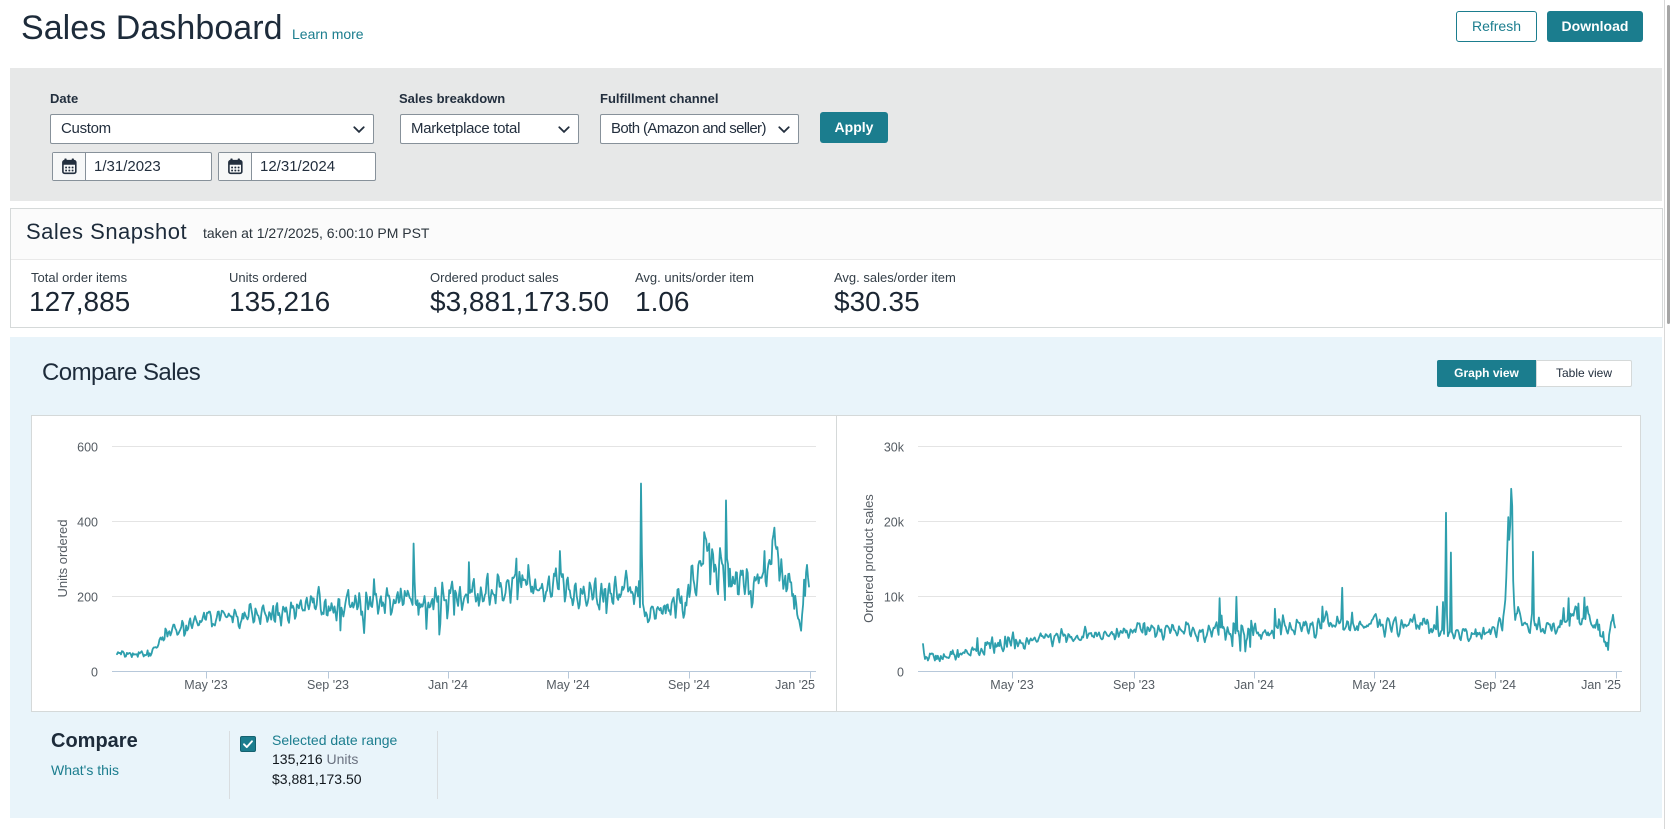  Describe the element at coordinates (62, 558) in the screenshot. I see `svg-text: Units ordered` at that location.